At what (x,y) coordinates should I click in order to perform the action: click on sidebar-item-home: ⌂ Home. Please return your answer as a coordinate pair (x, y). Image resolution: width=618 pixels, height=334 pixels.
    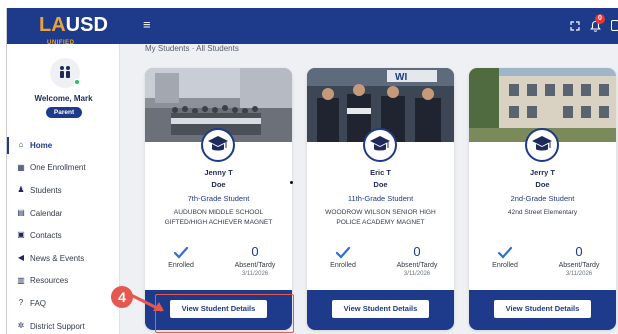
    Looking at the image, I should click on (63, 145).